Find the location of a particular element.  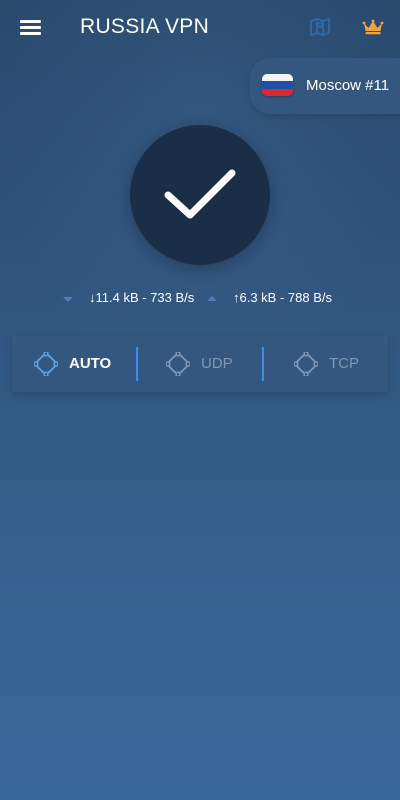

protocol-tcp-button: TCP is located at coordinates (326, 364).